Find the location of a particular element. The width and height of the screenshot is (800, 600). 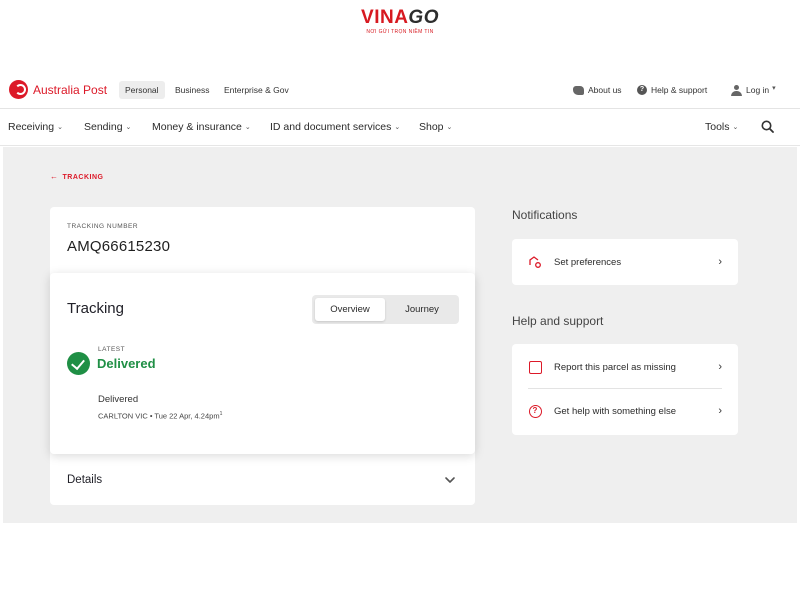

nav-shop-label: Shop is located at coordinates (431, 127).